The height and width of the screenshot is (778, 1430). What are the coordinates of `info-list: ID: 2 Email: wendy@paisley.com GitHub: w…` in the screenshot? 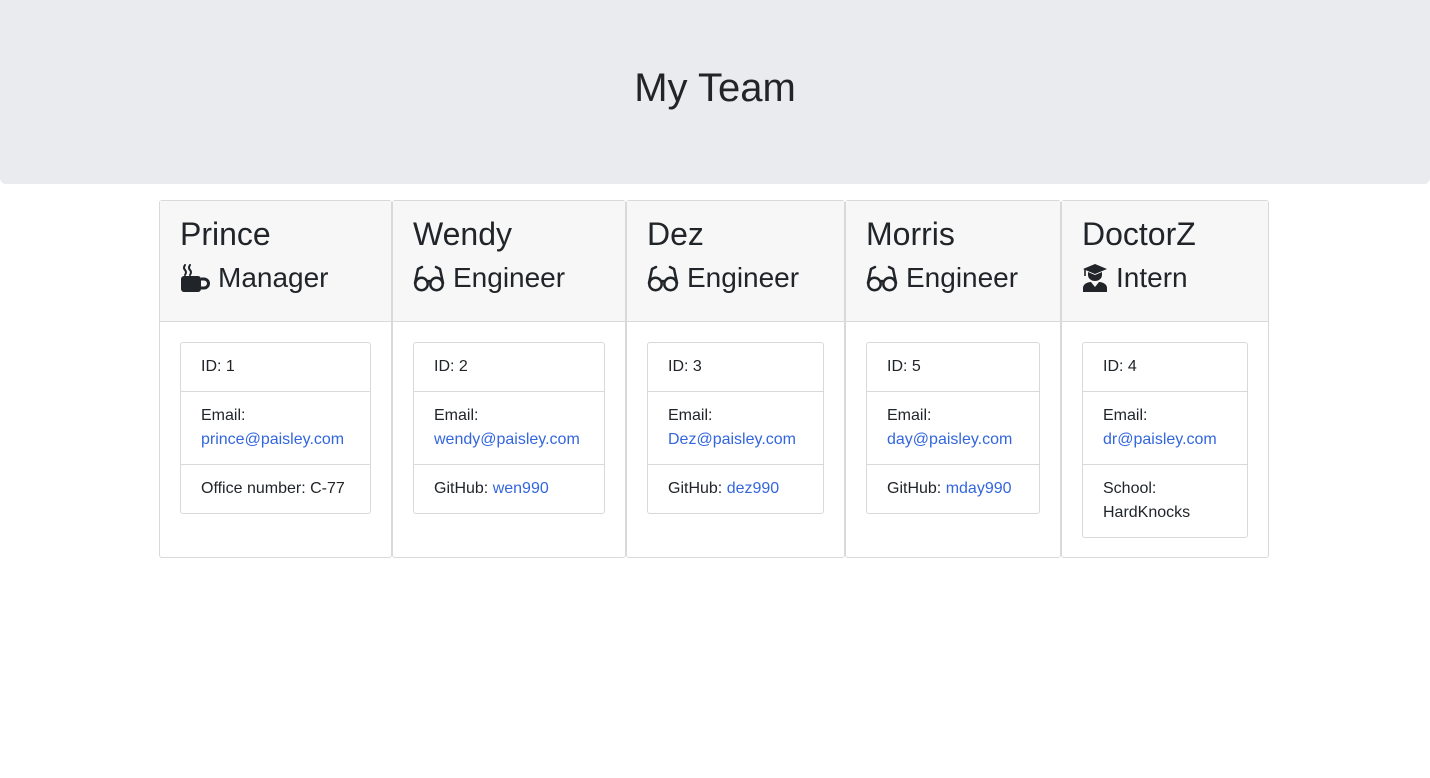 It's located at (509, 428).